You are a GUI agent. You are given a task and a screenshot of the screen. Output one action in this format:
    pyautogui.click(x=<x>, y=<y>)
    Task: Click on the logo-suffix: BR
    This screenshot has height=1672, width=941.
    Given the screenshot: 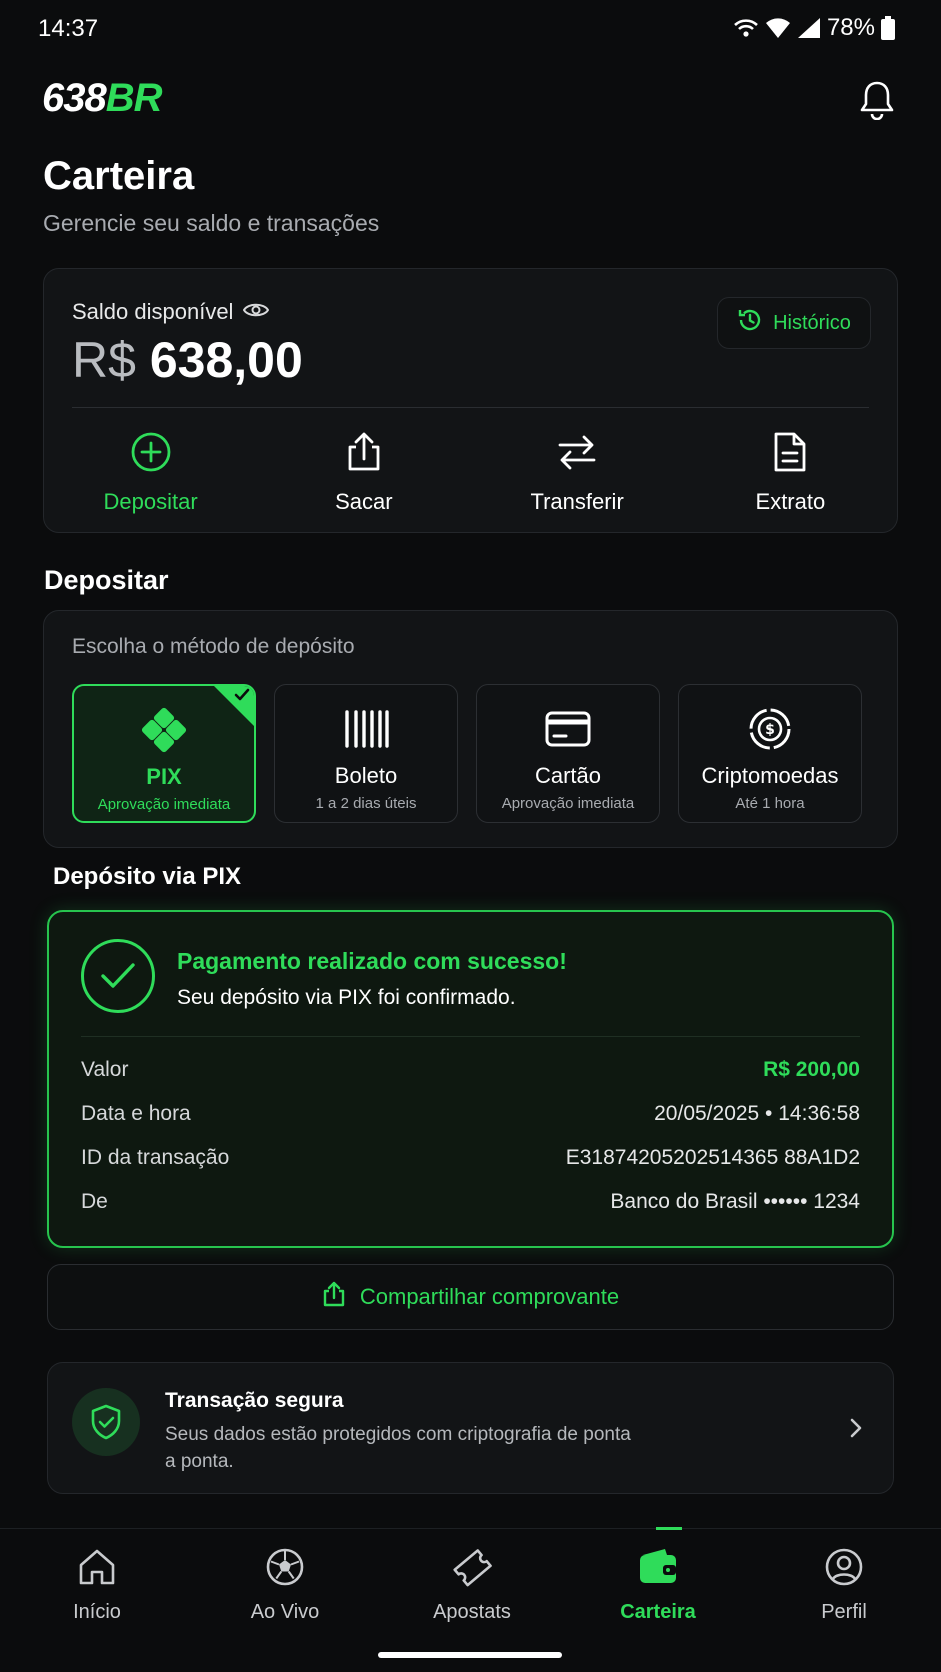 What is the action you would take?
    pyautogui.click(x=134, y=98)
    